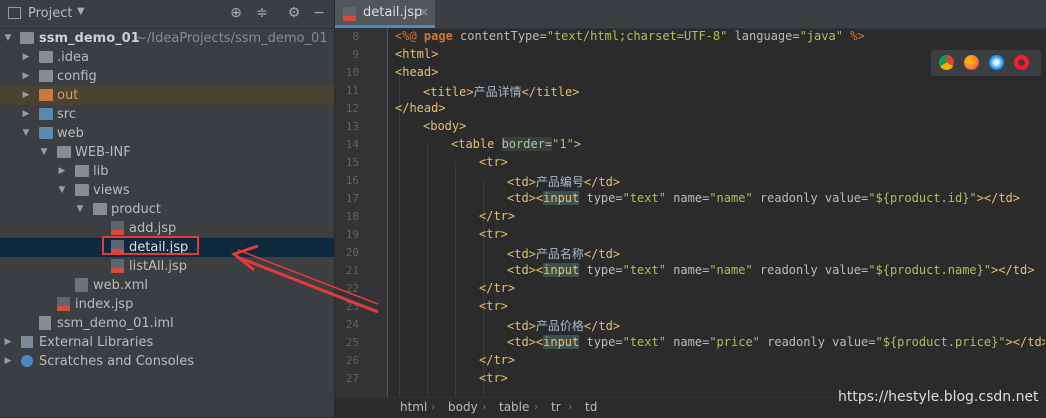 Image resolution: width=1046 pixels, height=418 pixels. I want to click on annotation-arrow, so click(304, 279).